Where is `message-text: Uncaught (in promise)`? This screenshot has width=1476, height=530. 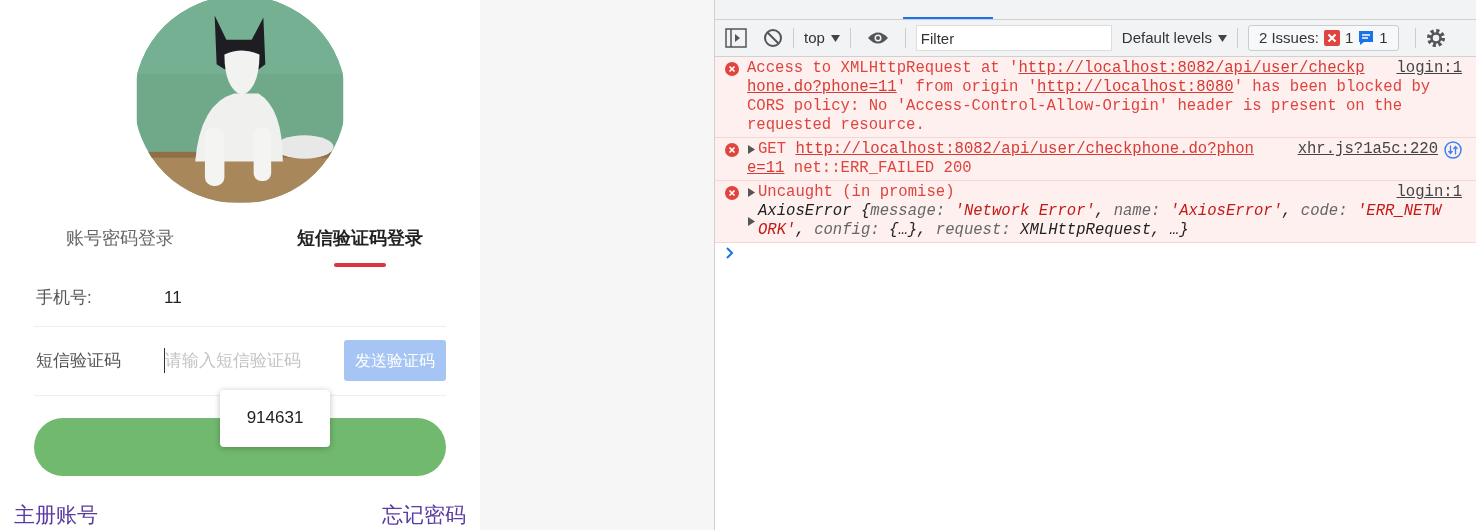
message-text: Uncaught (in promise) is located at coordinates (856, 192).